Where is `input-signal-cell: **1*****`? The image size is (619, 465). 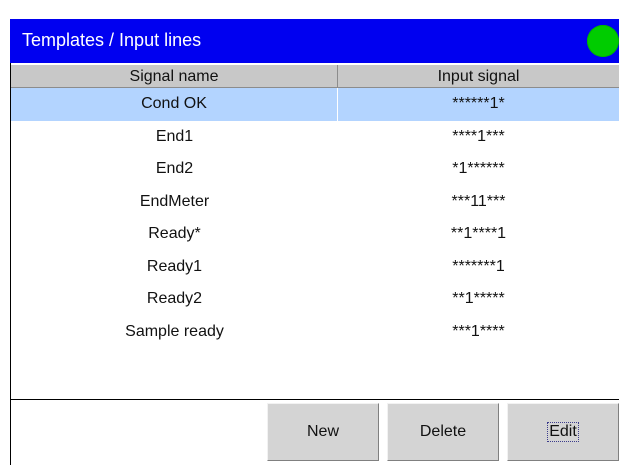
input-signal-cell: **1***** is located at coordinates (478, 298).